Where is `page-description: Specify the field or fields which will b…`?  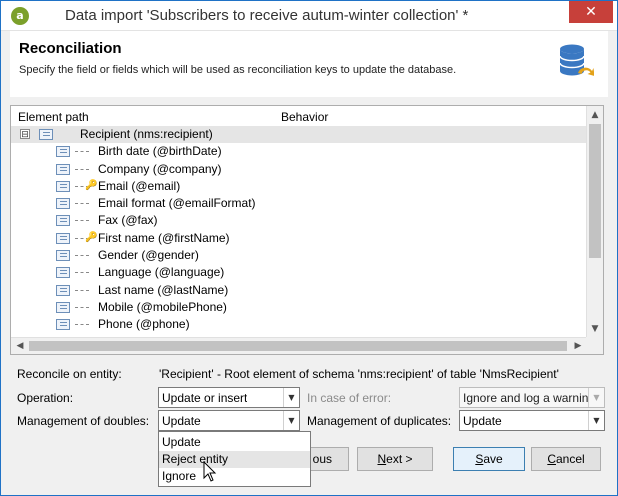 page-description: Specify the field or fields which will b… is located at coordinates (238, 70).